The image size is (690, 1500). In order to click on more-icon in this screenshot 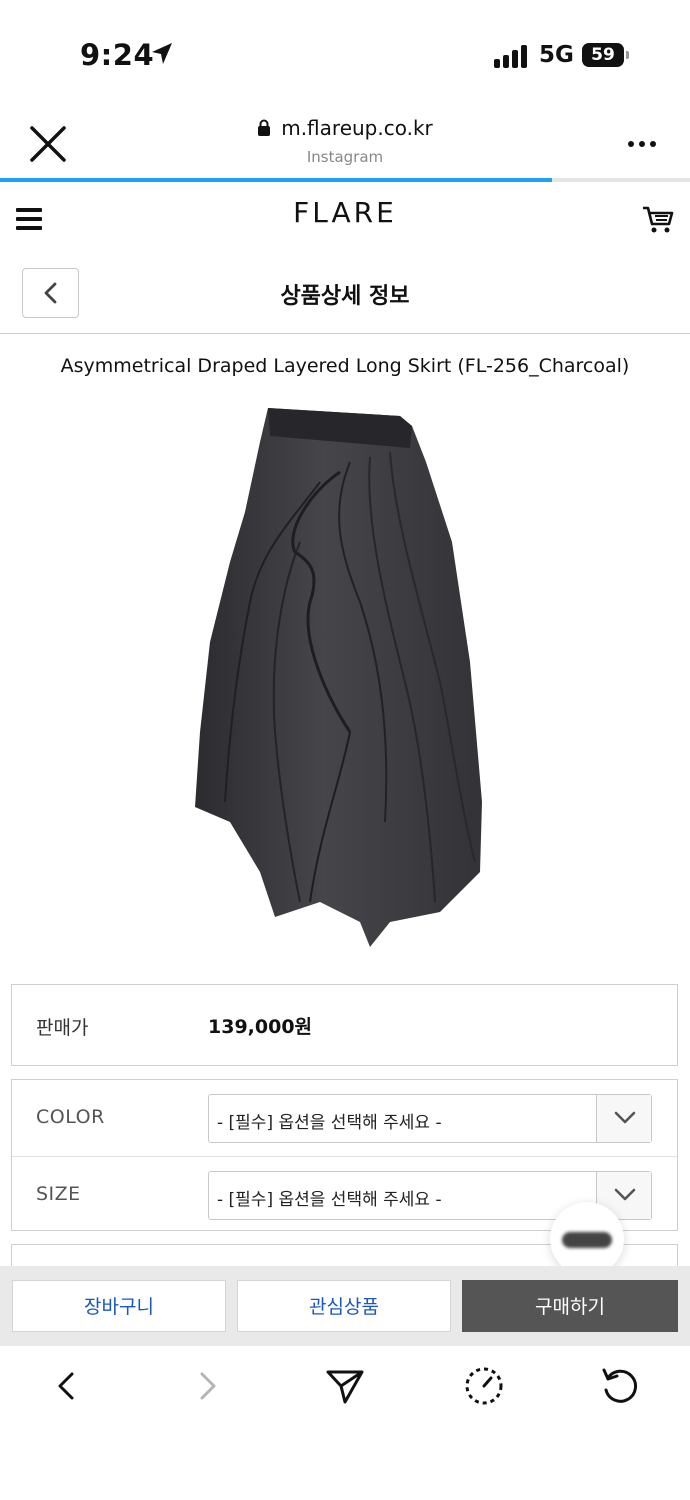, I will do `click(642, 144)`.